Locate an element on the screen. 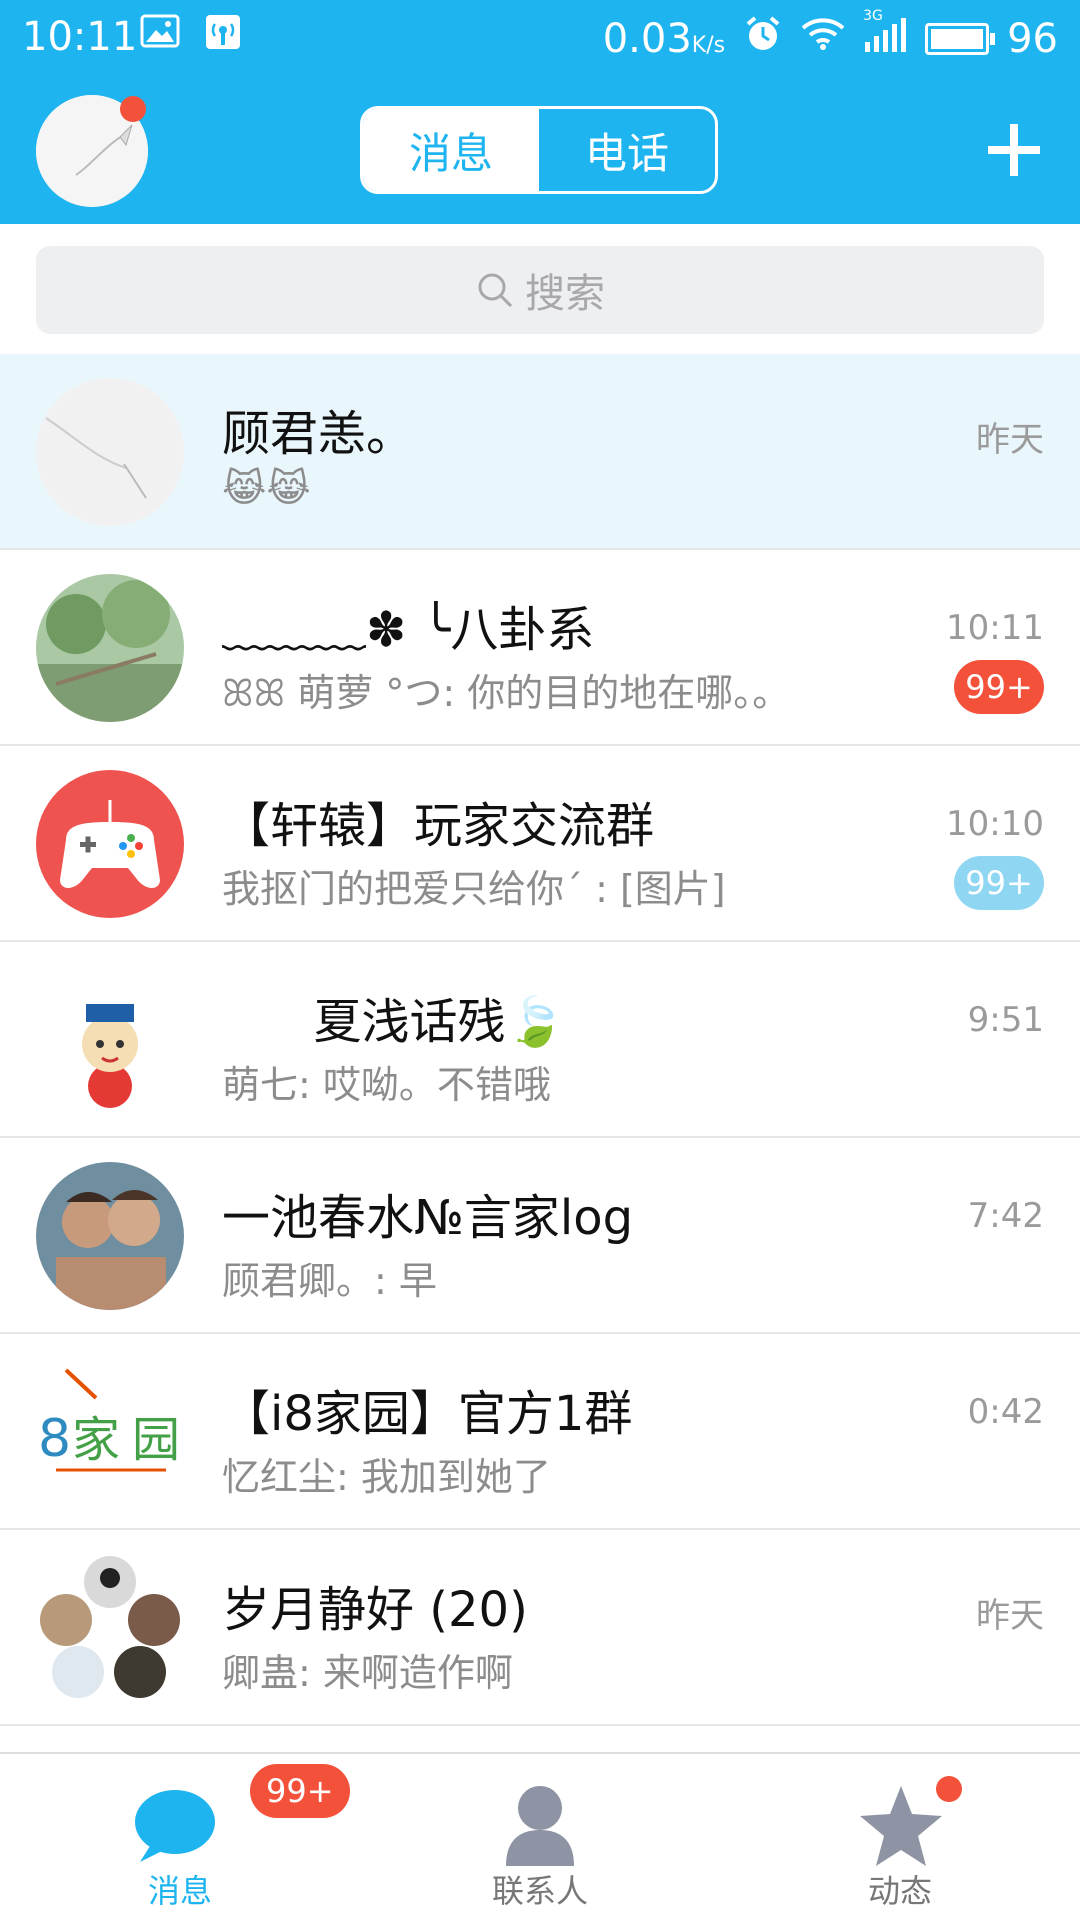 This screenshot has height=1922, width=1080. conversation-row: 8家园 【i8家园】官方1群 忆红尘: 我加到她了 0:42 is located at coordinates (540, 1432).